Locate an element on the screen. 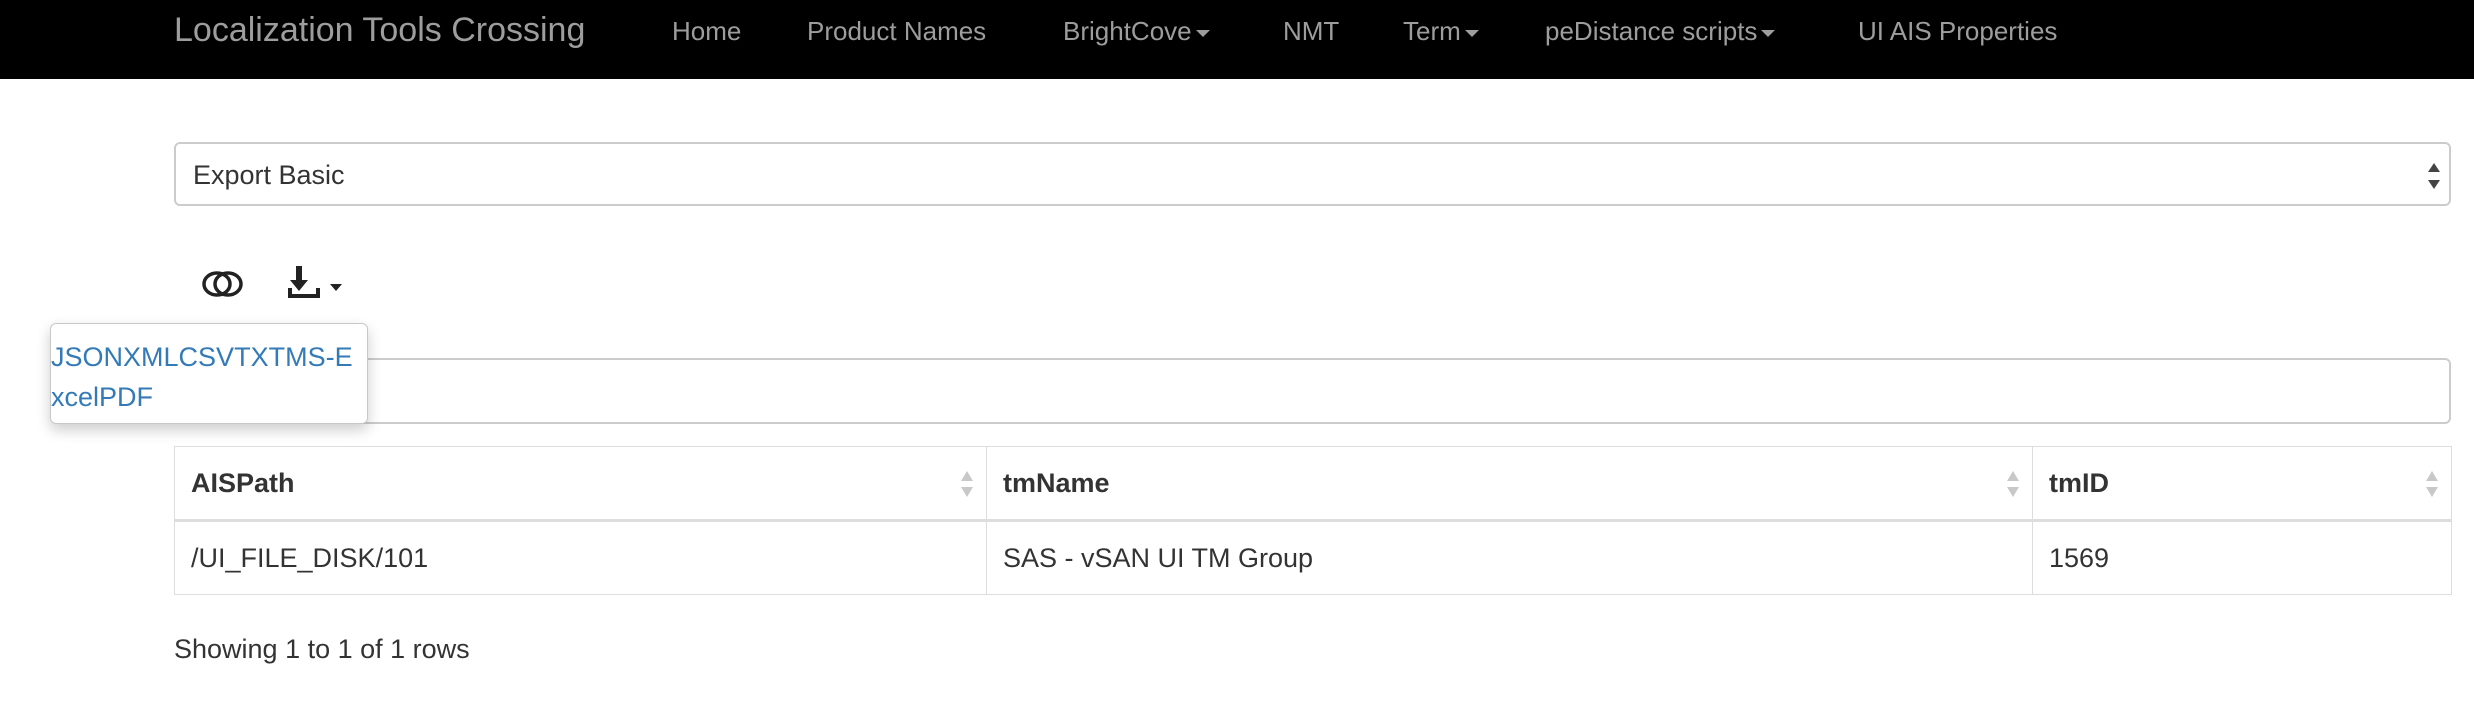 The height and width of the screenshot is (722, 2474). export-option-txt: TXT is located at coordinates (259, 357).